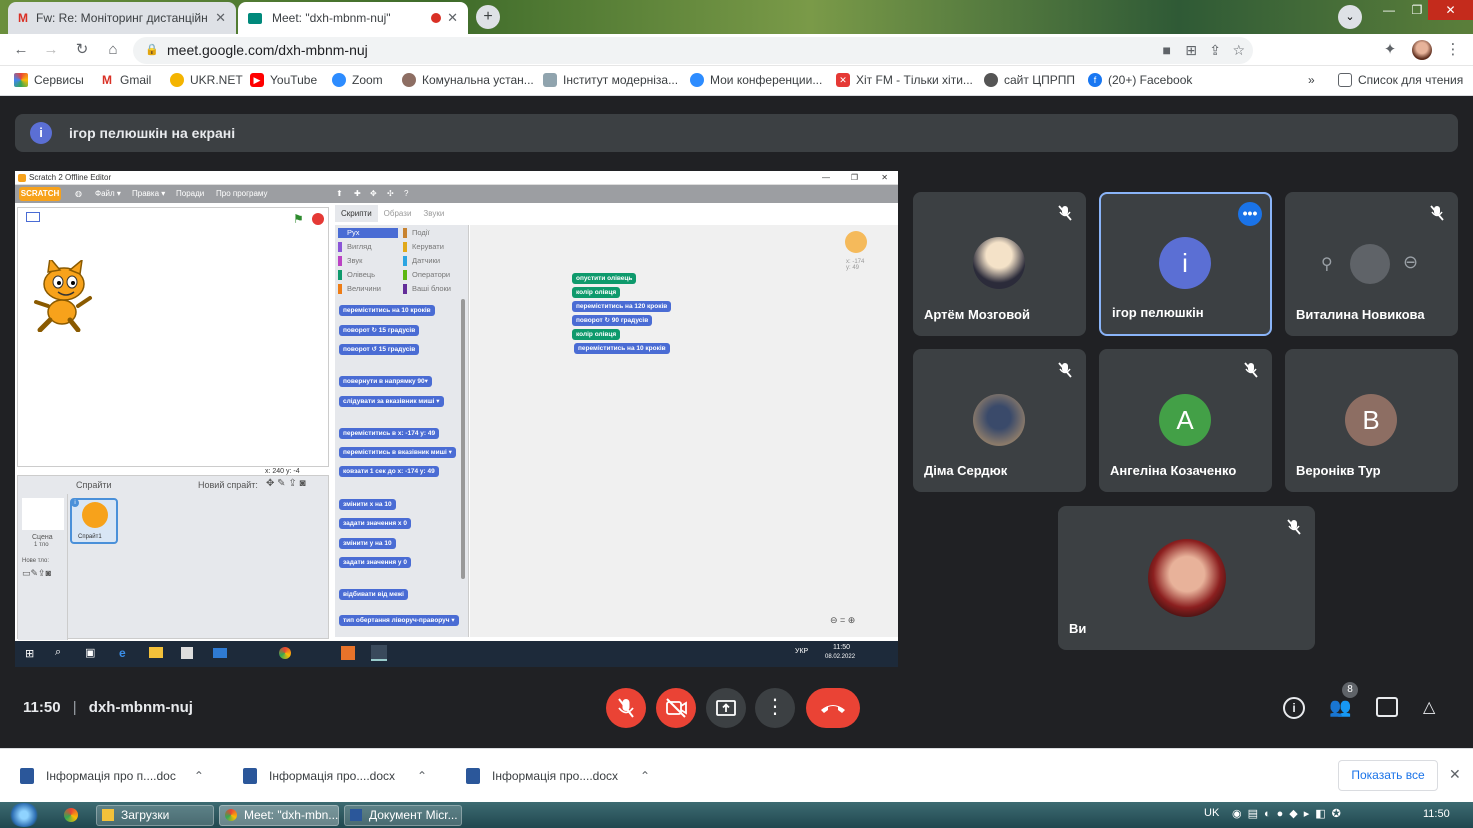  What do you see at coordinates (1140, 80) in the screenshot?
I see `bookmark-facebook: f (20+) Facebook` at bounding box center [1140, 80].